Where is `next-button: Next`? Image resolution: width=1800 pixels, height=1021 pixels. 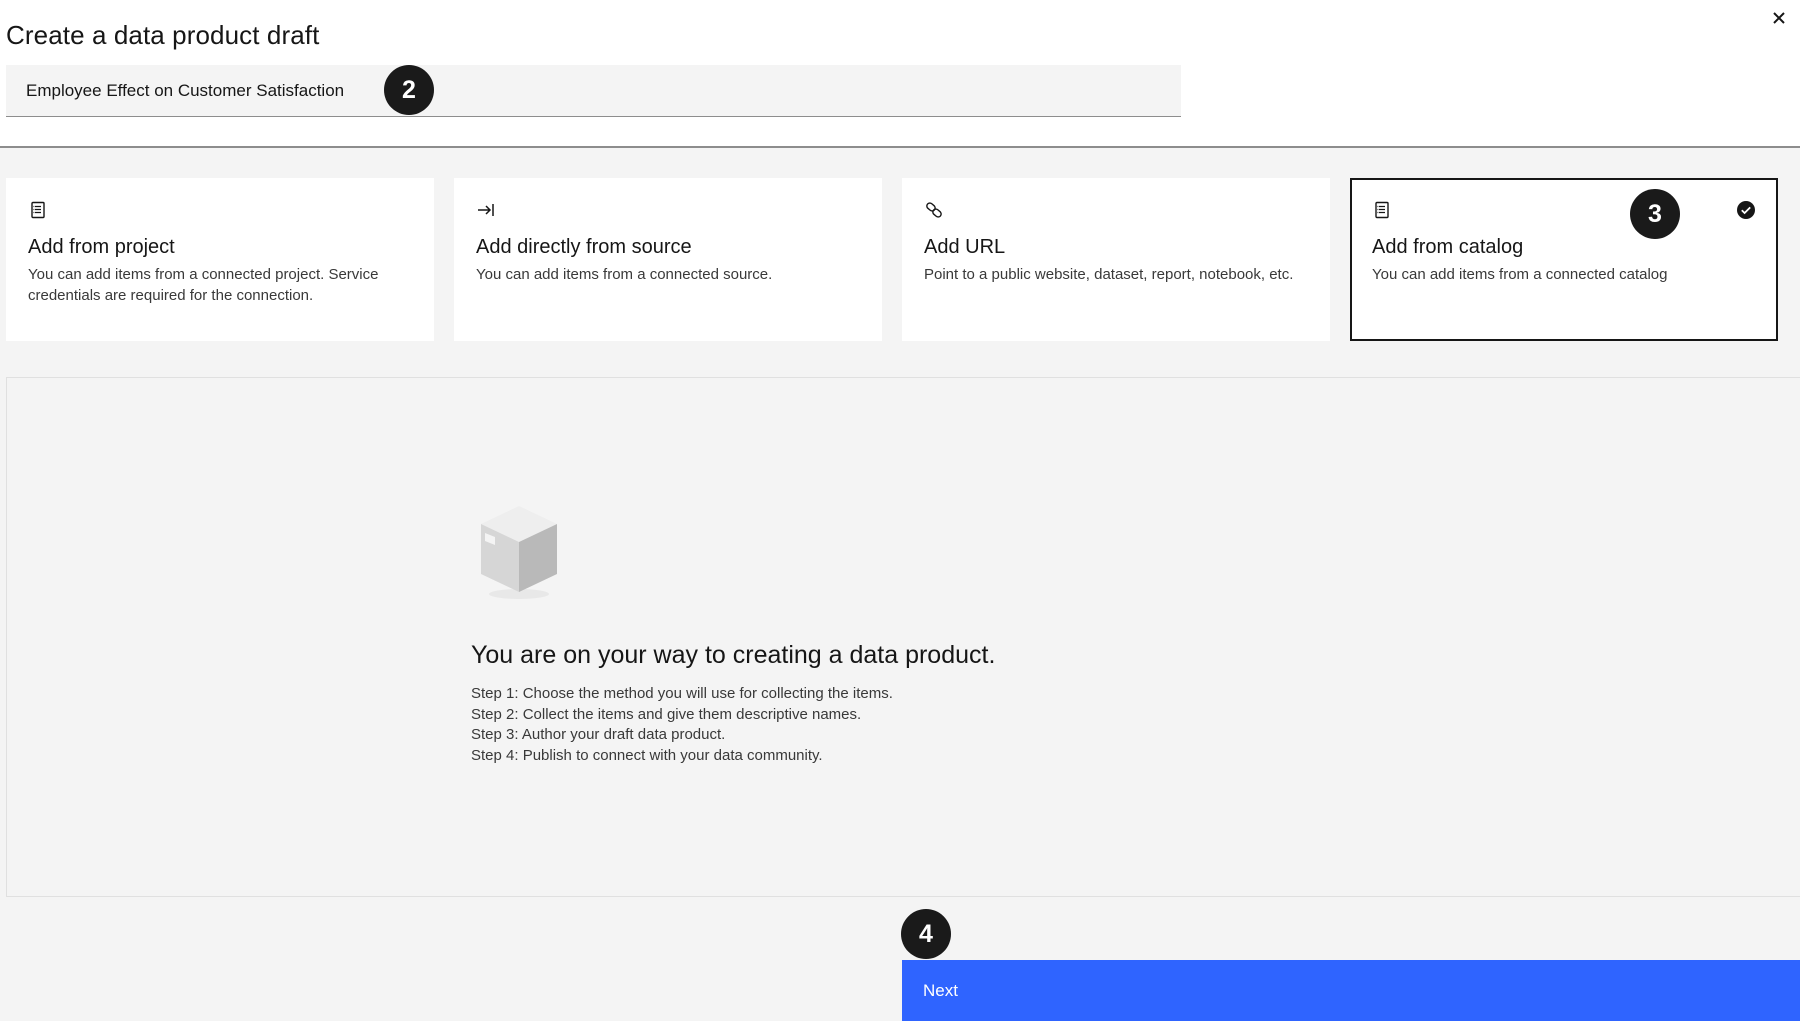 next-button: Next is located at coordinates (1351, 990).